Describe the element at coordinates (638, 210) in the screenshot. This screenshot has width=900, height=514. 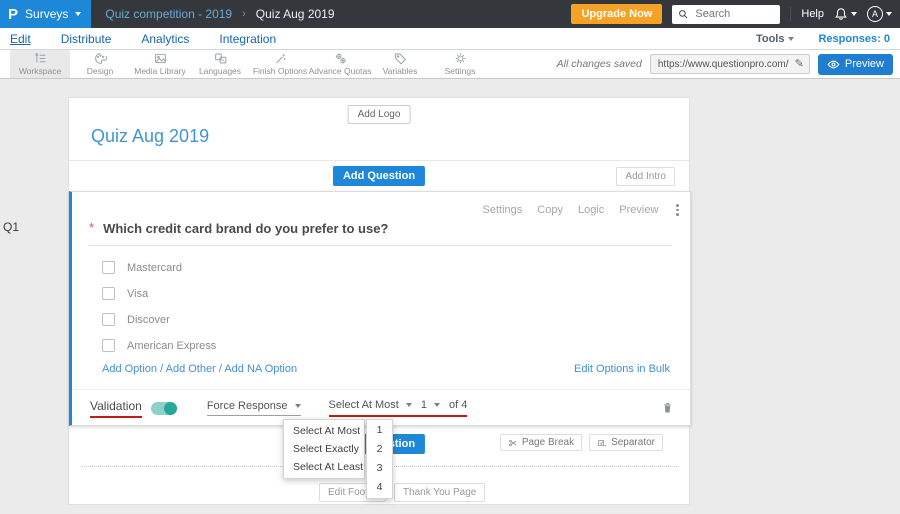
I see `question-preview-link: Preview` at that location.